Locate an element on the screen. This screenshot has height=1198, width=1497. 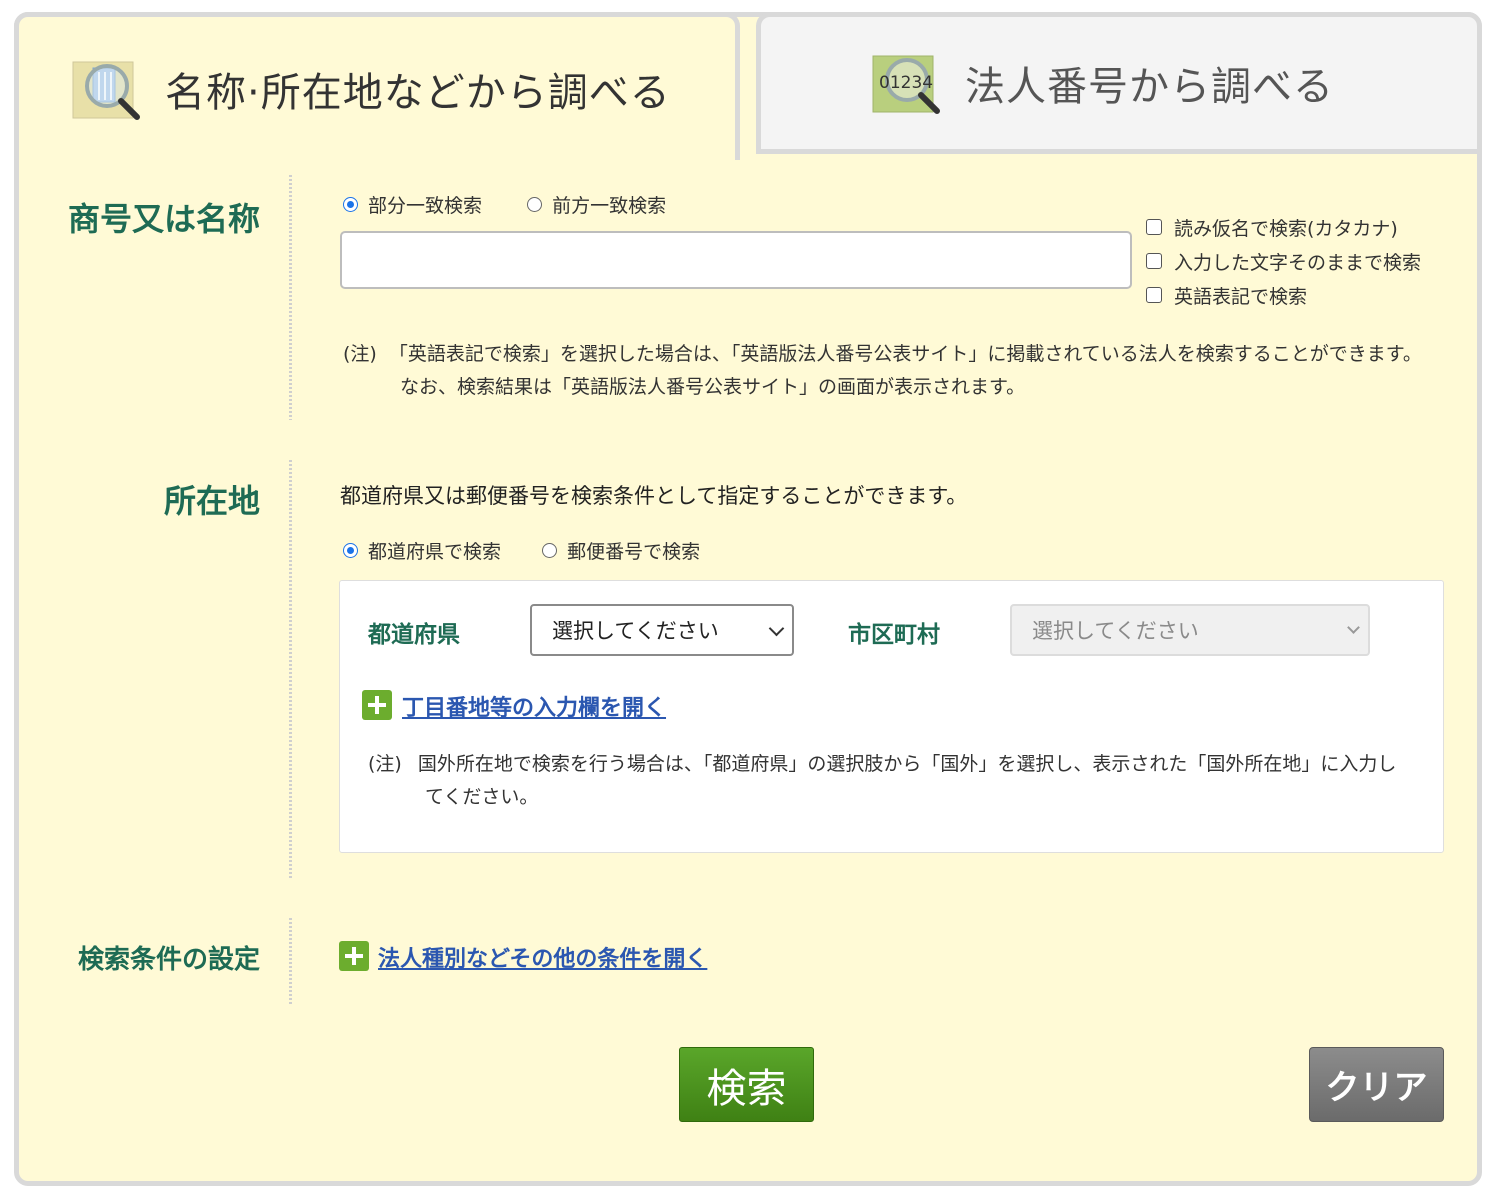
tab-name-location: 名称·所在地などから調べる is located at coordinates (377, 86).